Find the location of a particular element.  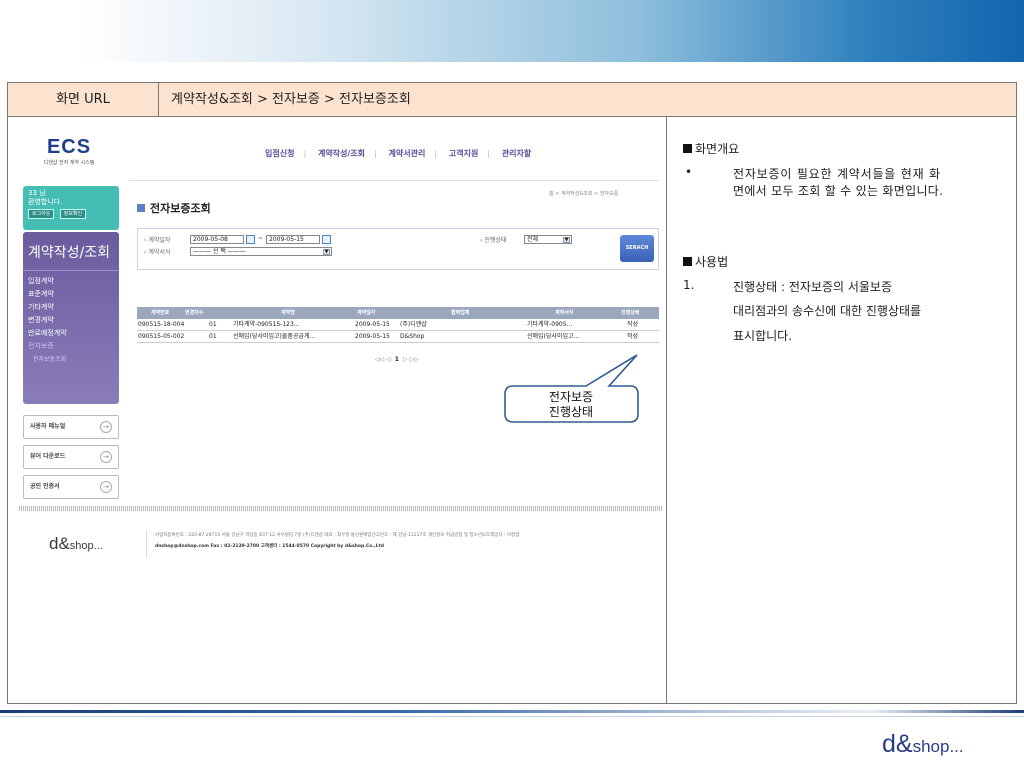

usage-number: 1. is located at coordinates (689, 285).